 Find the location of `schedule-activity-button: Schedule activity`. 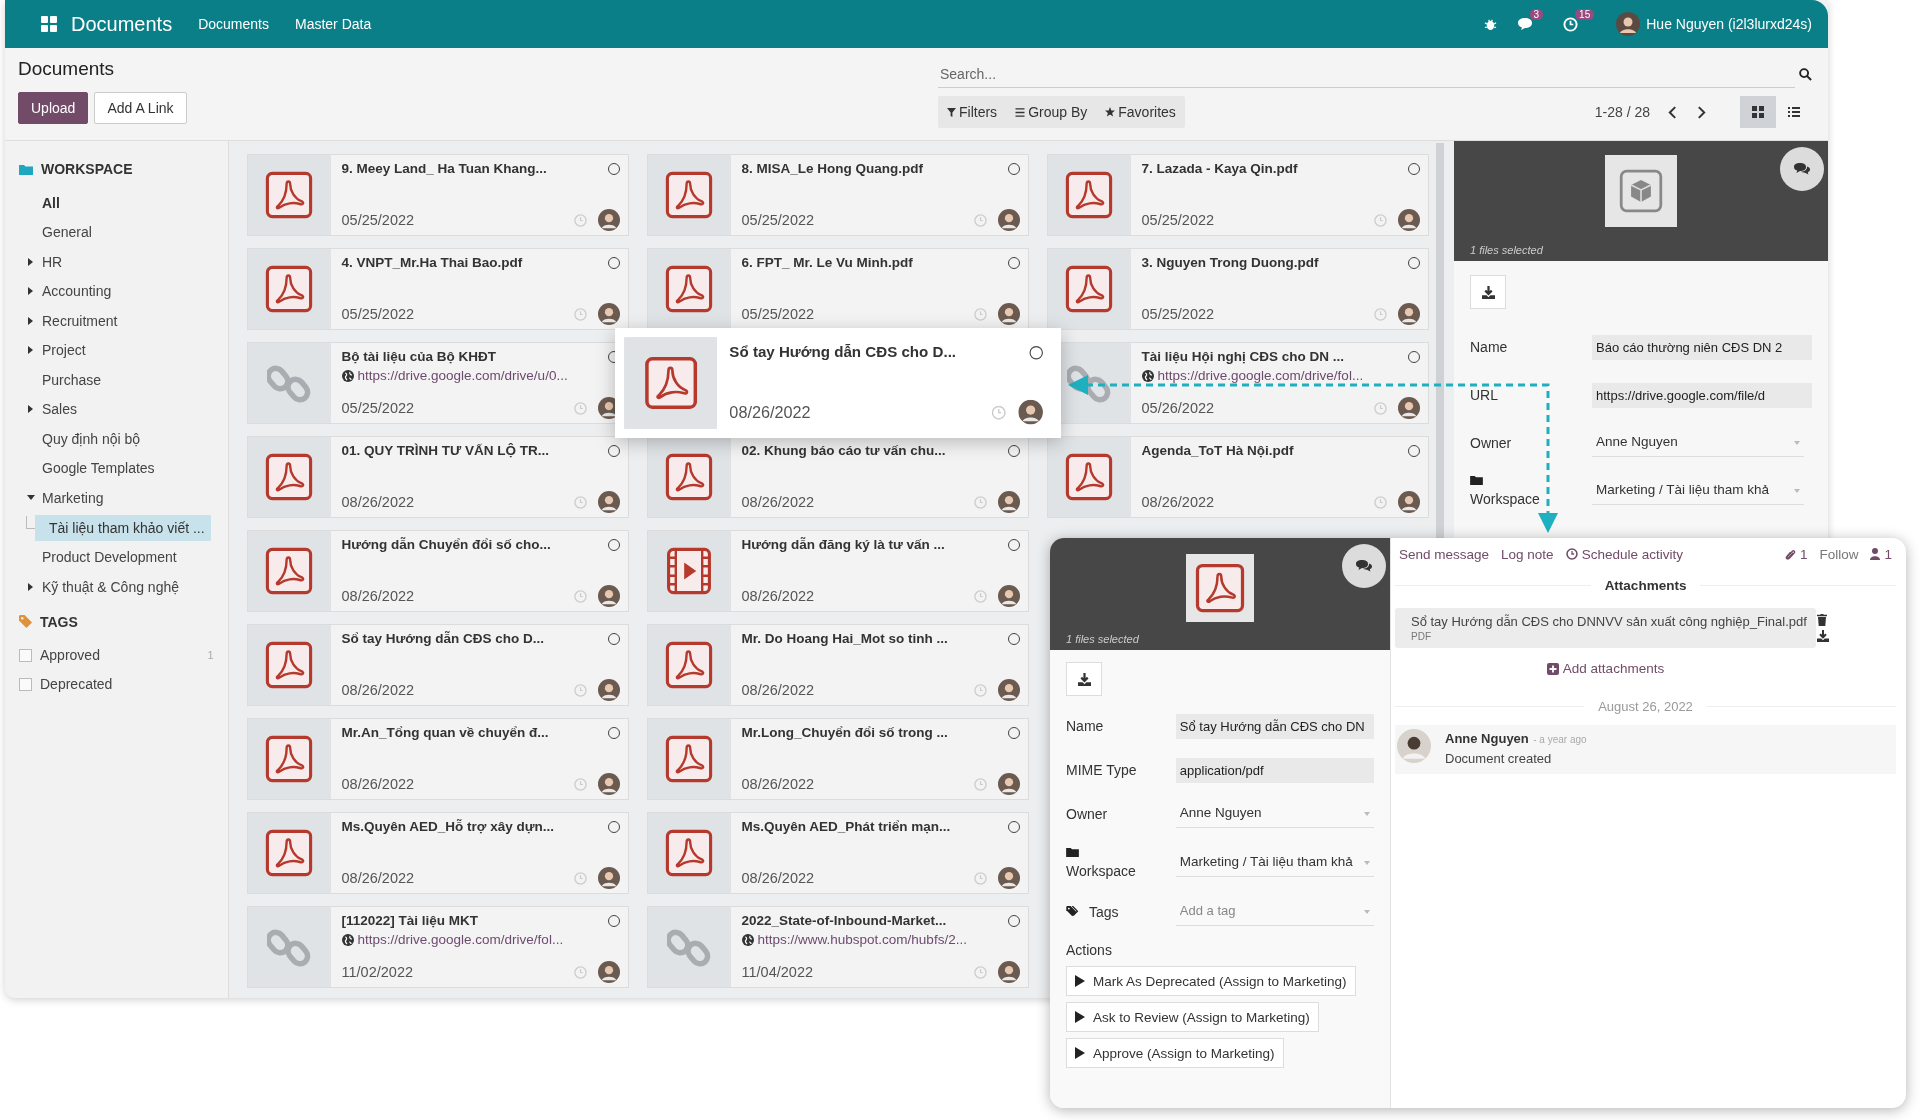

schedule-activity-button: Schedule activity is located at coordinates (1624, 554).